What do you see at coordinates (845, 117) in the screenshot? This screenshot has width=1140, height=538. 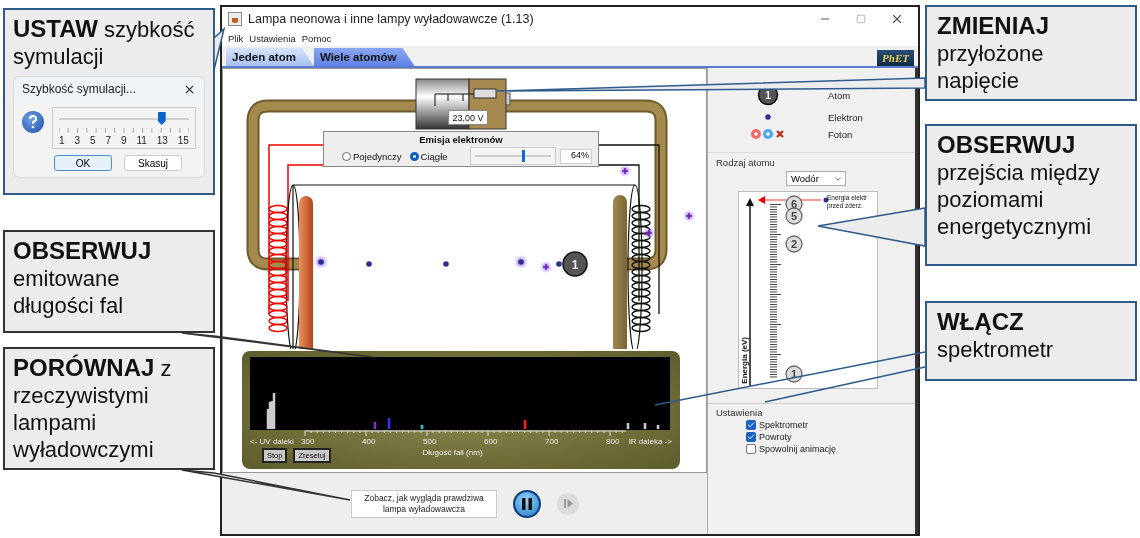 I see `legend-label: Elektron` at bounding box center [845, 117].